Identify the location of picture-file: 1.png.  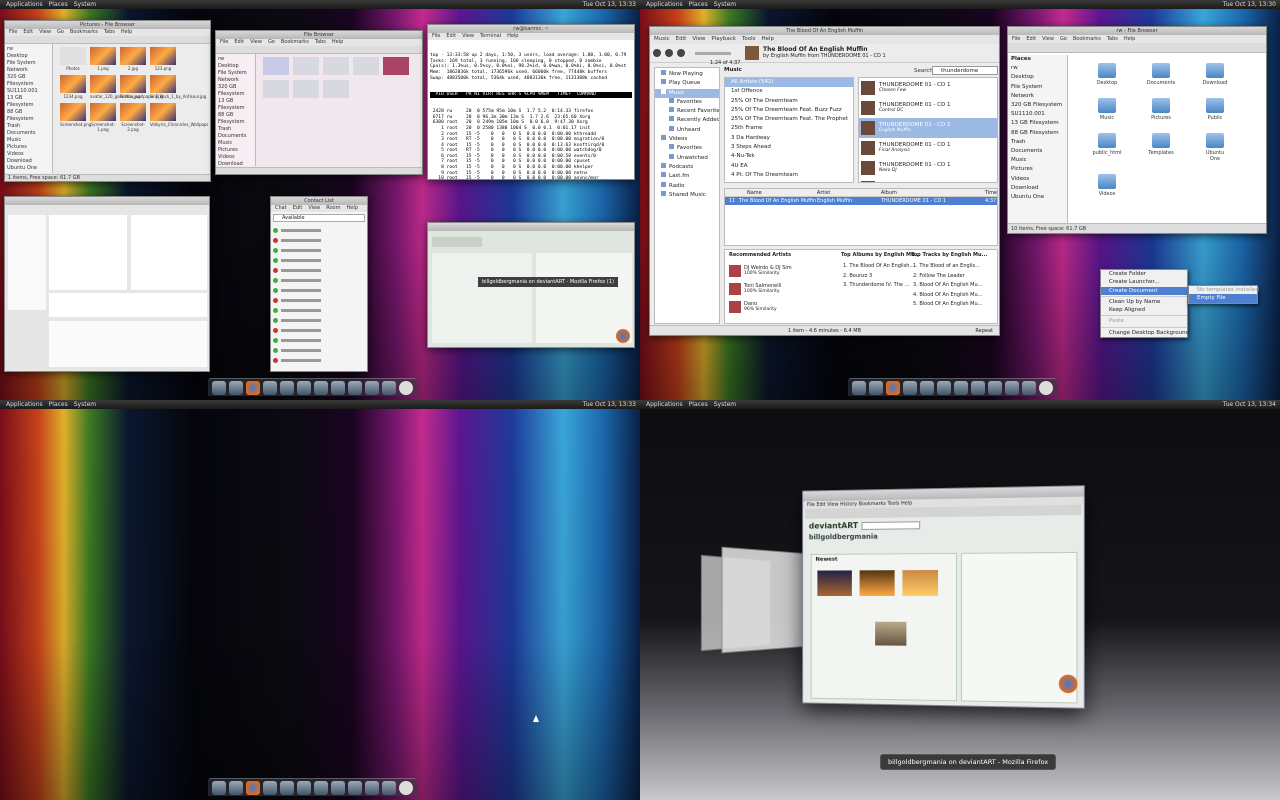
(103, 59).